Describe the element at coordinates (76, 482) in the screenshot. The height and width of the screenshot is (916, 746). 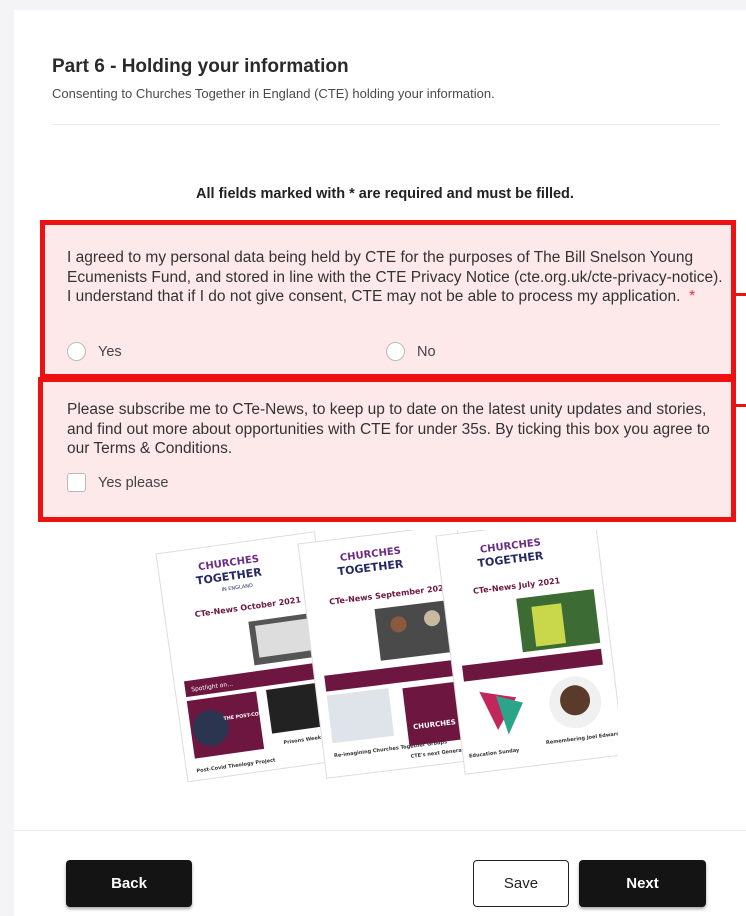
I see `subscribe-checkbox` at that location.